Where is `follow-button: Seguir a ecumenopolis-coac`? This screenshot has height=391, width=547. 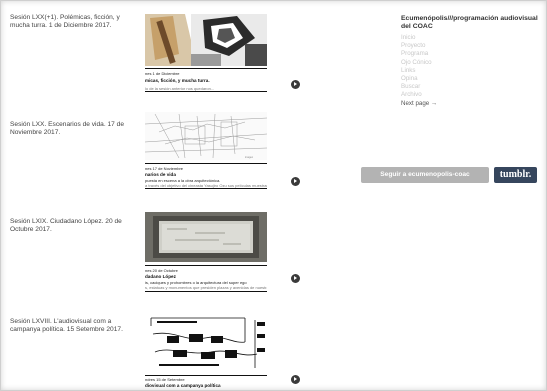
follow-button: Seguir a ecumenopolis-coac is located at coordinates (425, 175).